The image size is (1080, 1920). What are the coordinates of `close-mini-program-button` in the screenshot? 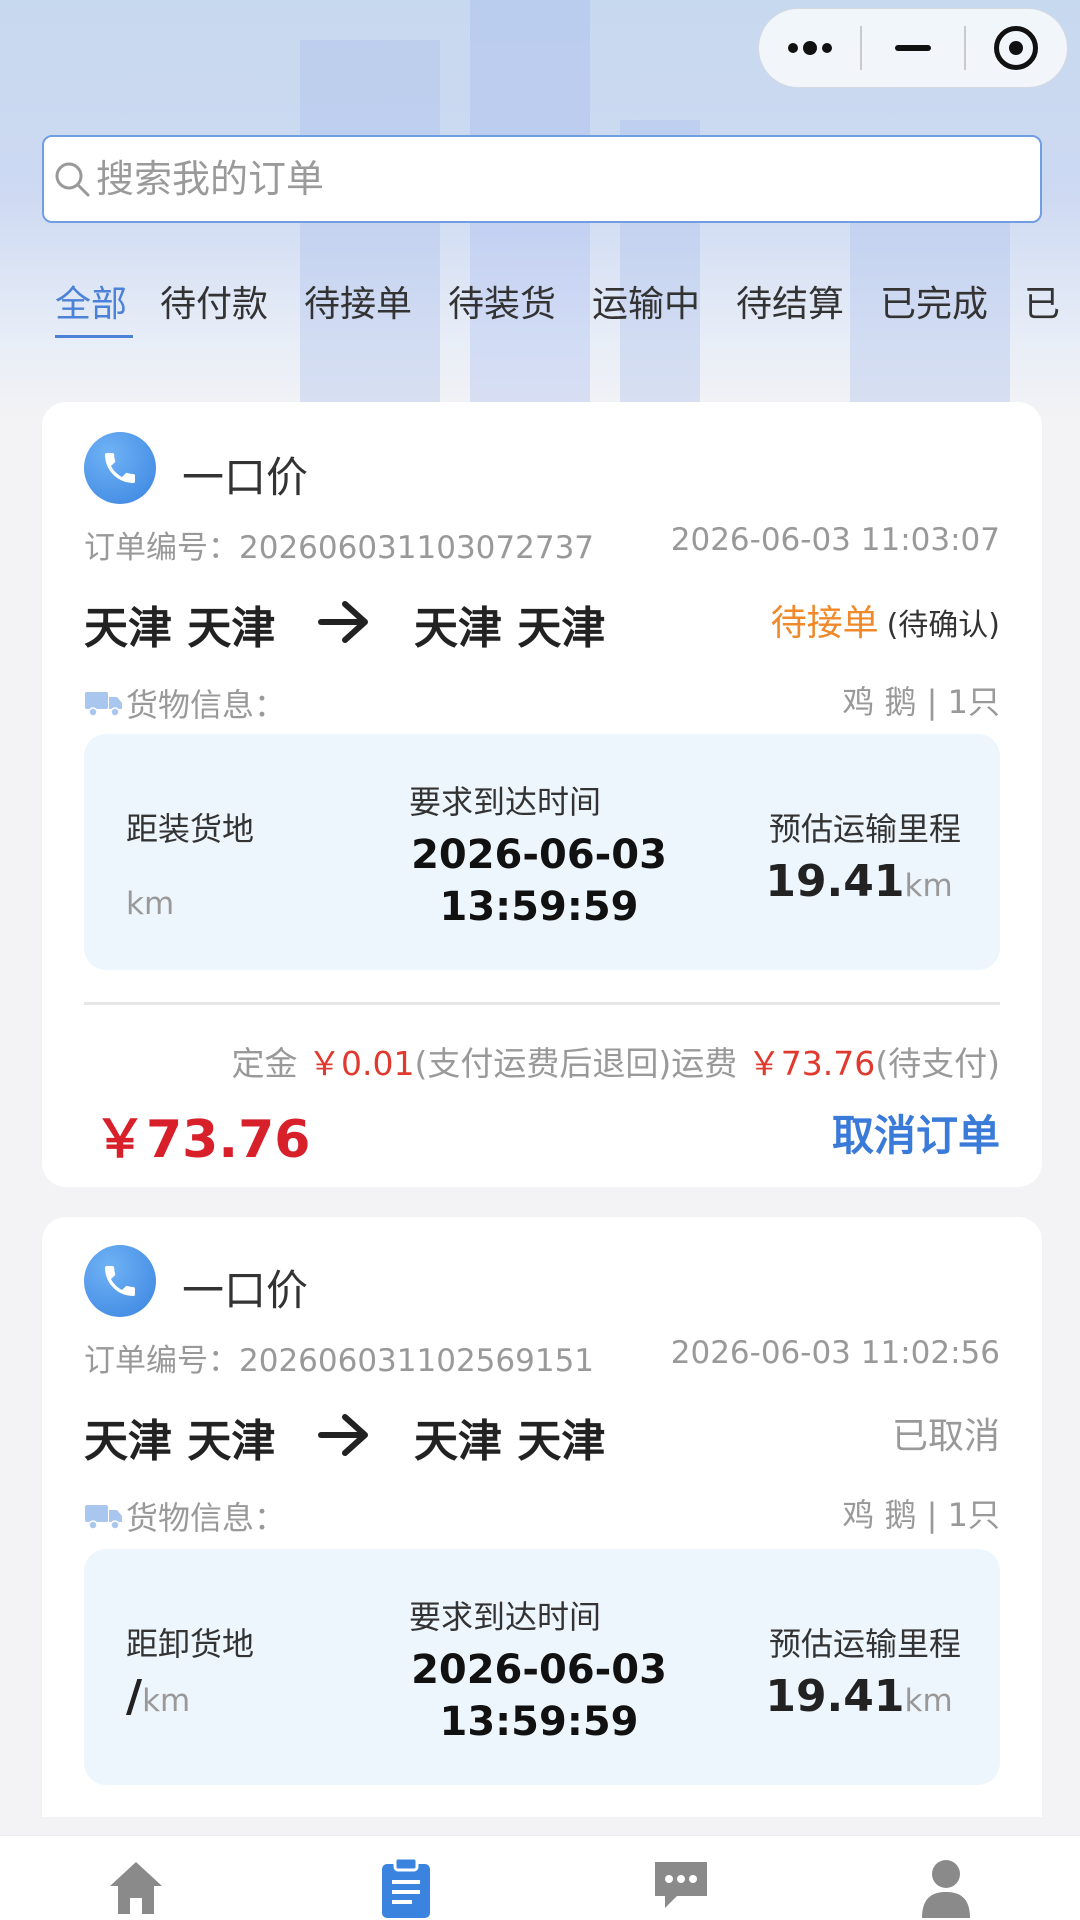 It's located at (1016, 48).